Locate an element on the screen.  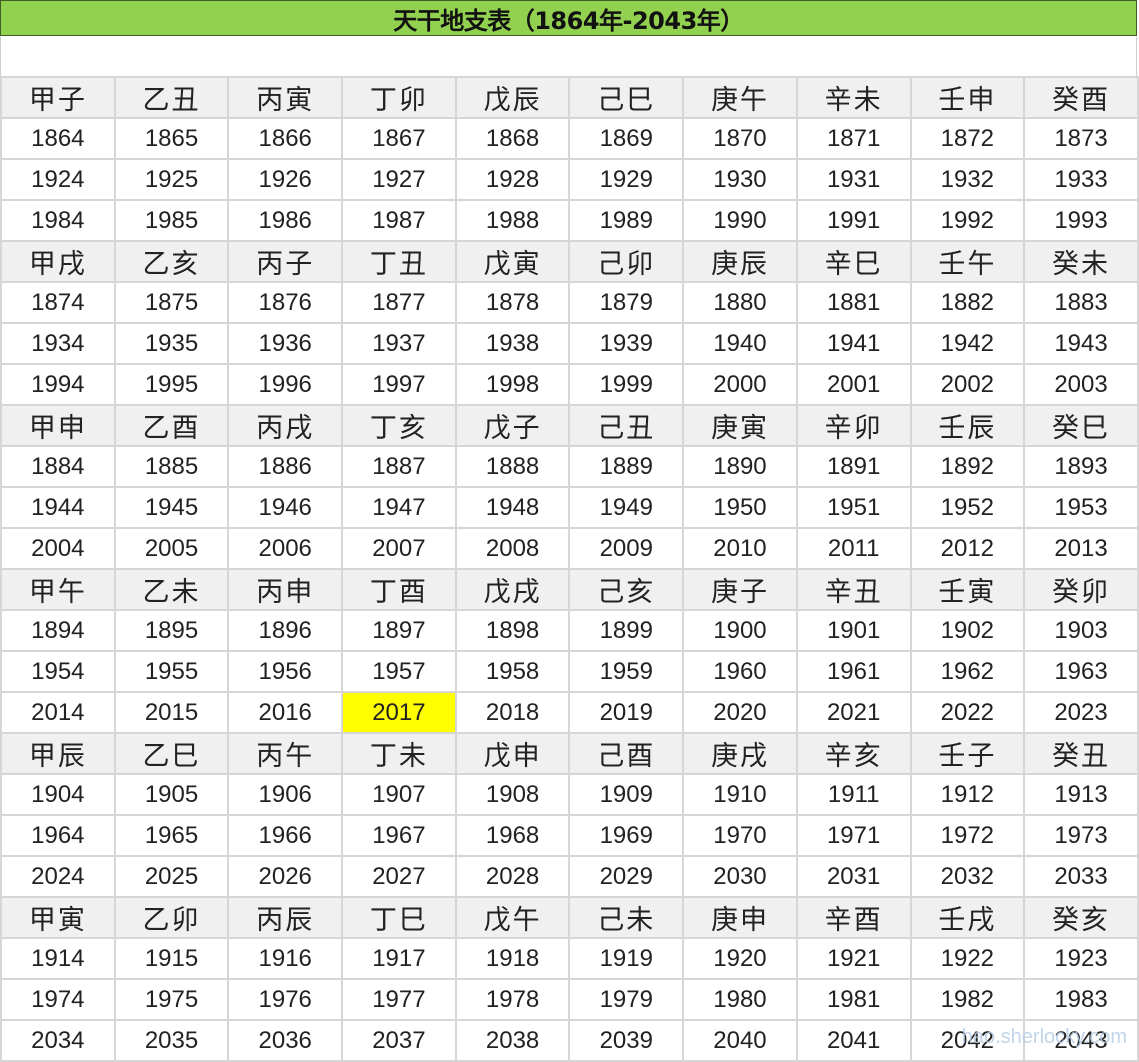
year-cell: 1962 is located at coordinates (967, 671).